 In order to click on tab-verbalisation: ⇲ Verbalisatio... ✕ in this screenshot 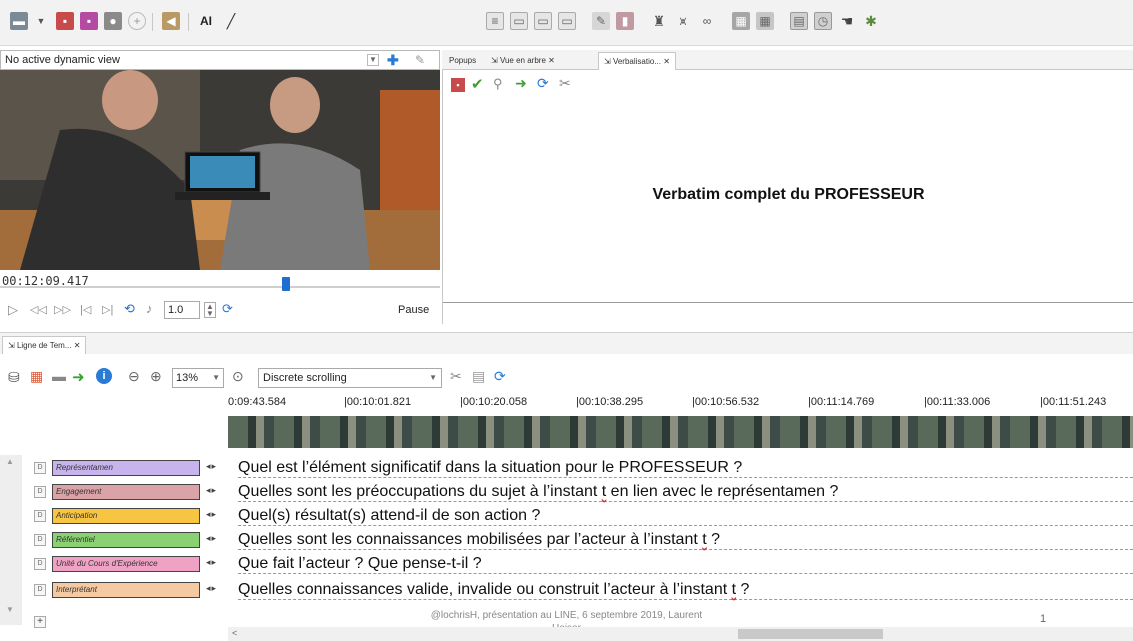, I will do `click(637, 61)`.